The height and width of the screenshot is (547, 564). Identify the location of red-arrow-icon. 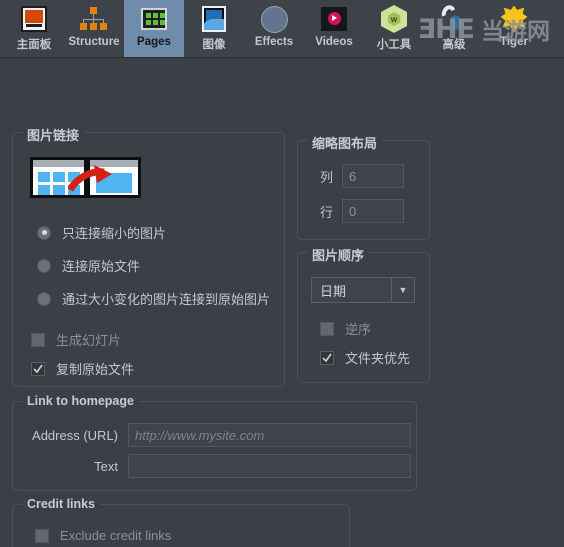
(90, 178).